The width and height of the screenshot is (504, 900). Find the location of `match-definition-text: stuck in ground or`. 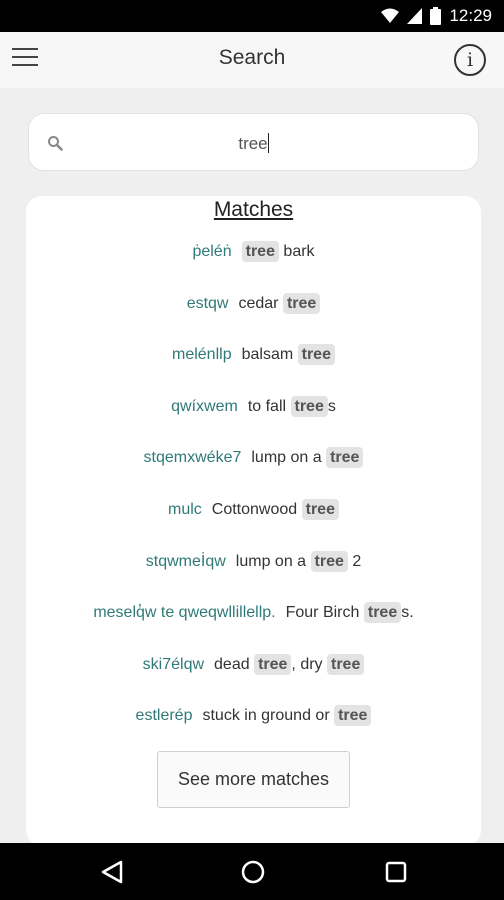

match-definition-text: stuck in ground or is located at coordinates (268, 716).